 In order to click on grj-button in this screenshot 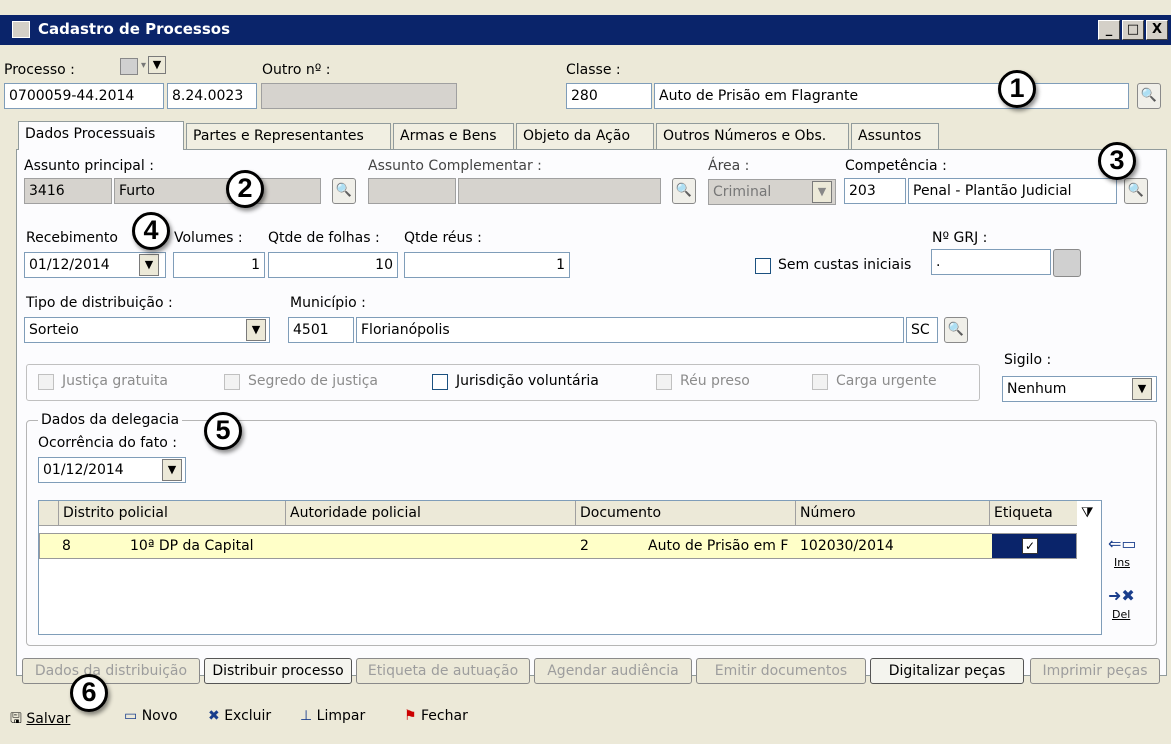, I will do `click(1067, 263)`.